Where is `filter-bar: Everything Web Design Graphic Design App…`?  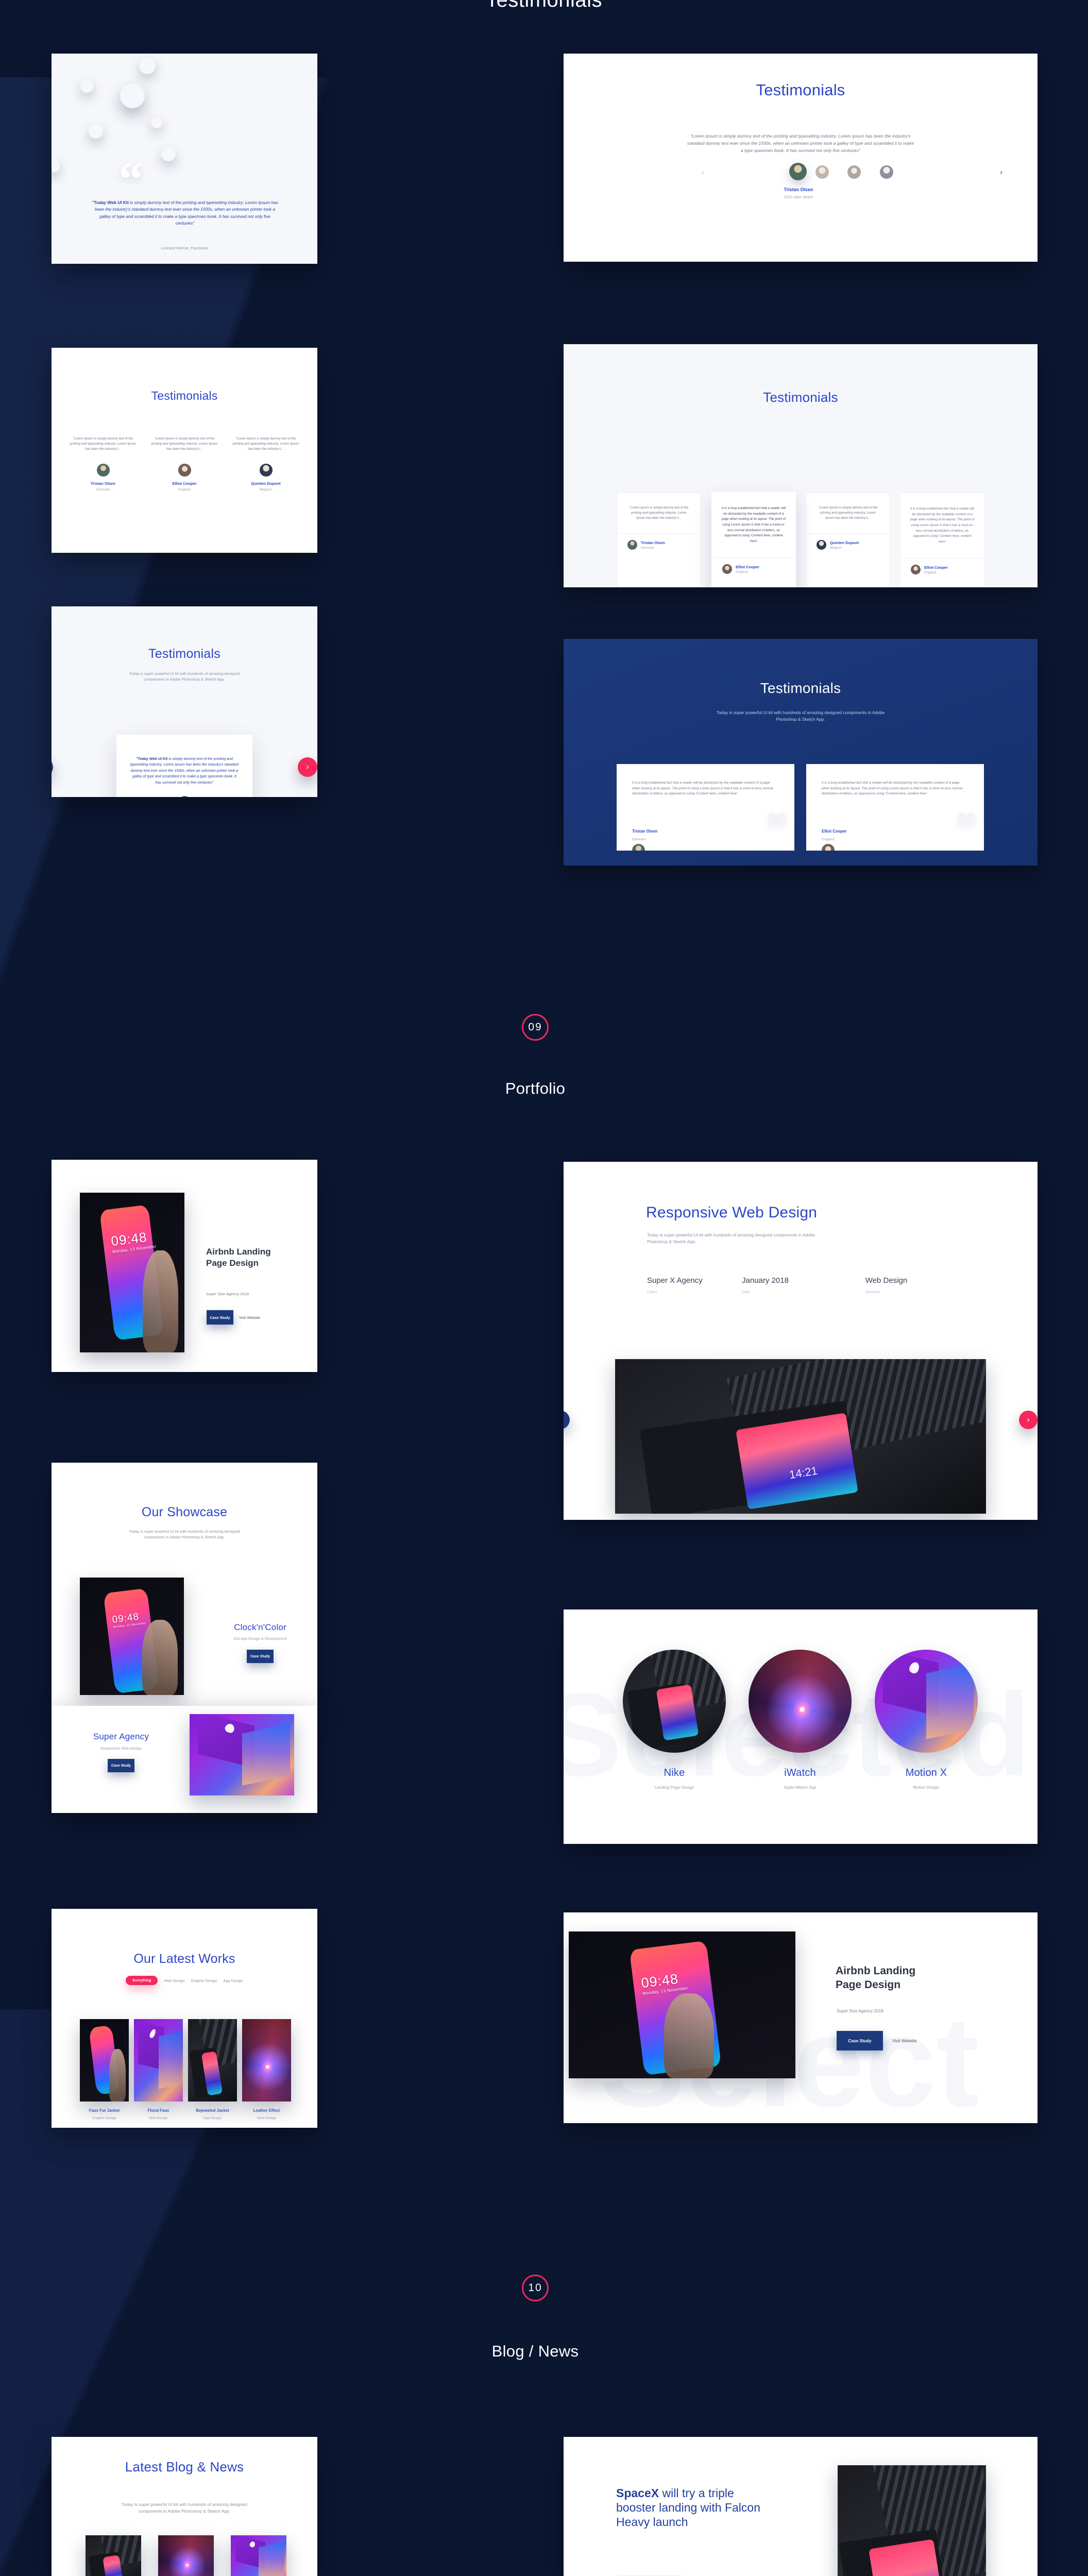
filter-bar: Everything Web Design Graphic Design App… is located at coordinates (184, 1980).